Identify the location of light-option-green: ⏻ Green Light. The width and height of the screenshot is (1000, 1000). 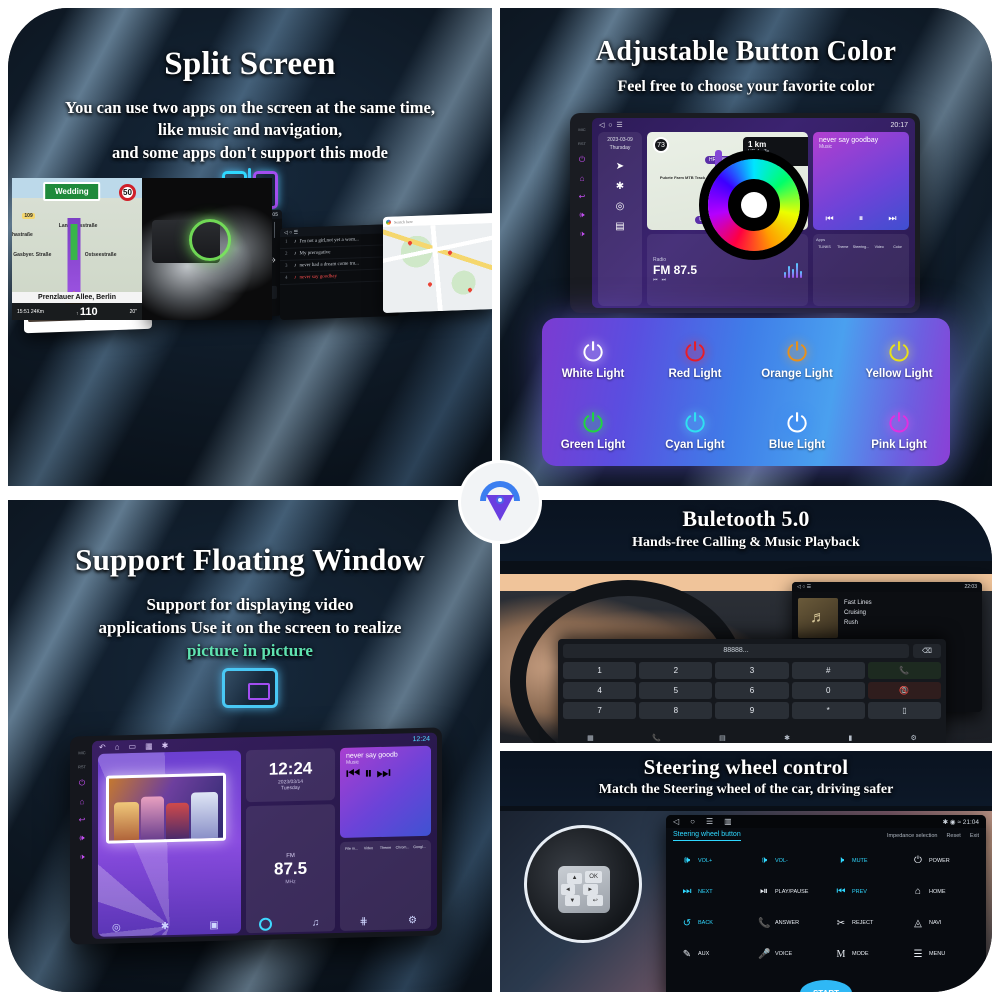
(593, 431).